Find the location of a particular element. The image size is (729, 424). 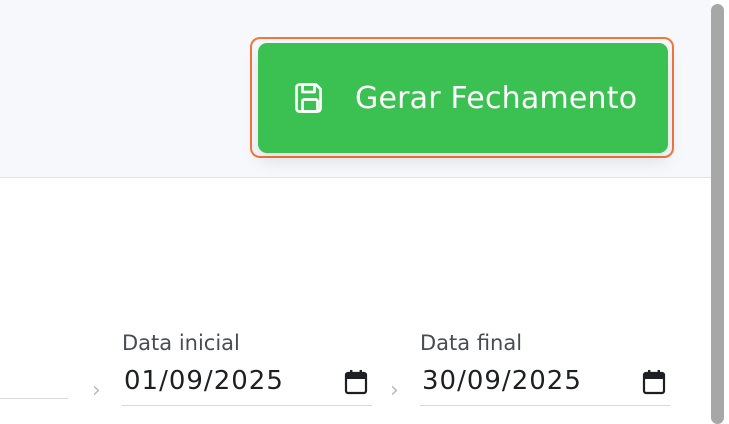

end-date-label: Data final is located at coordinates (471, 343).